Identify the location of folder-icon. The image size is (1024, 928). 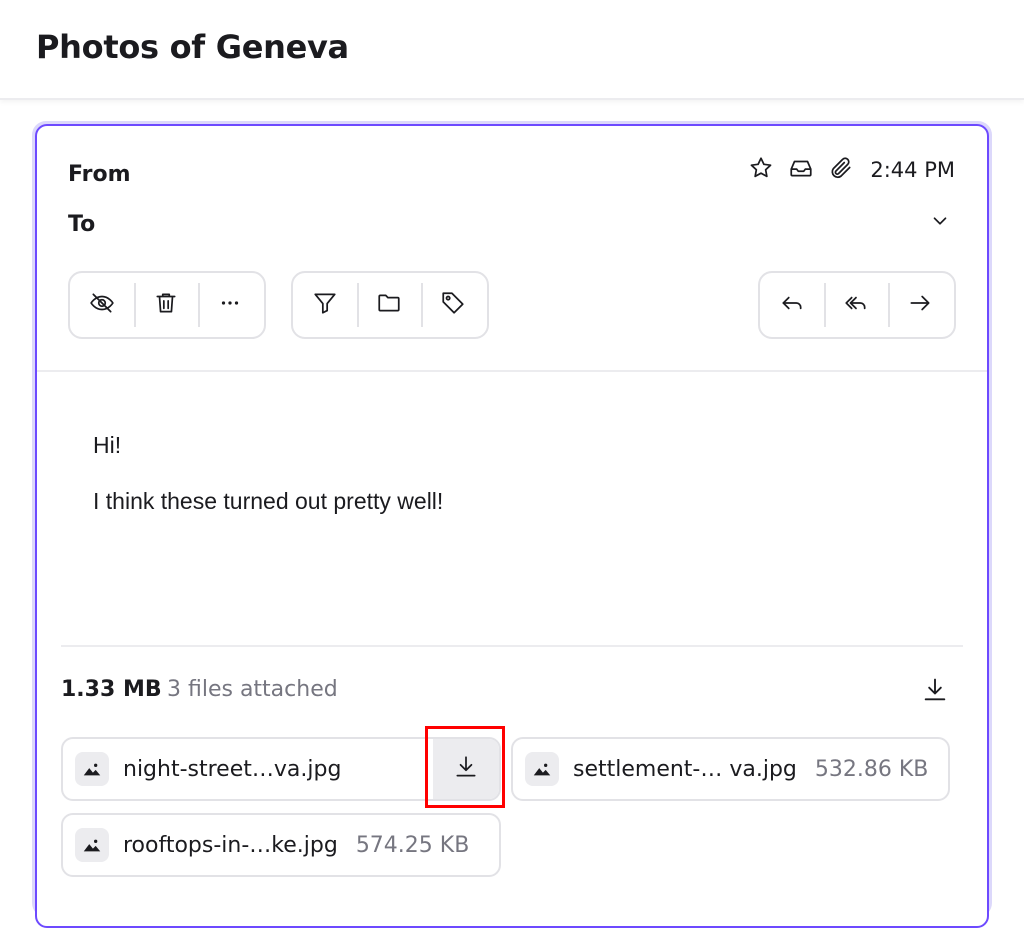
(389, 305).